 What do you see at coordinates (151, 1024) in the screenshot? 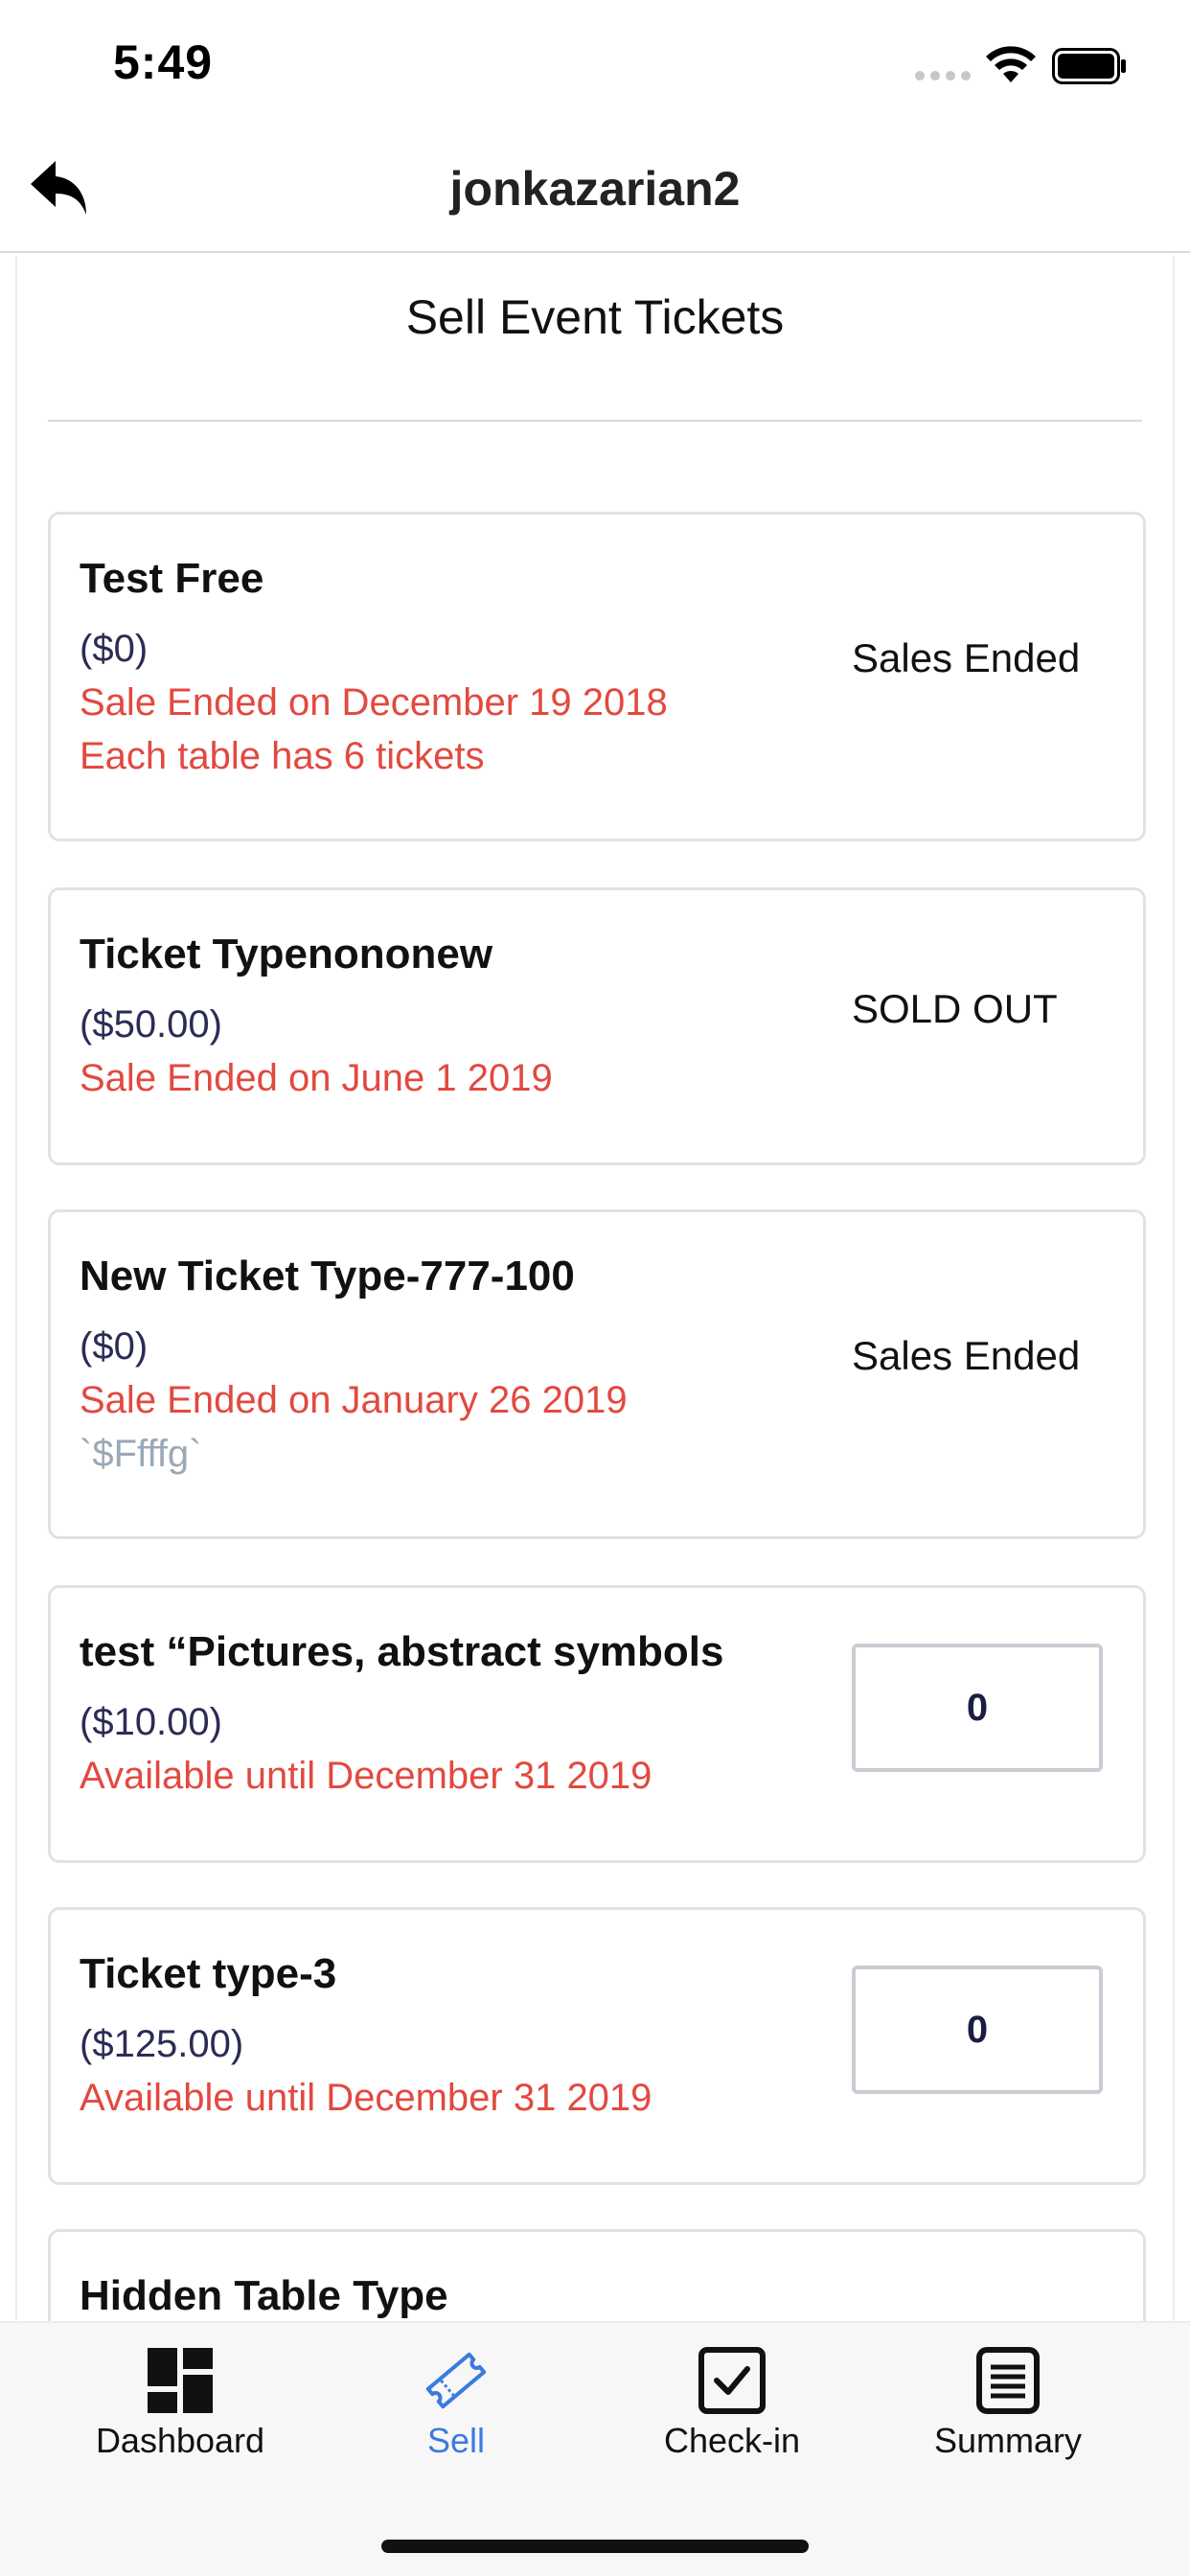
I see `ticket-price: ($50.00)` at bounding box center [151, 1024].